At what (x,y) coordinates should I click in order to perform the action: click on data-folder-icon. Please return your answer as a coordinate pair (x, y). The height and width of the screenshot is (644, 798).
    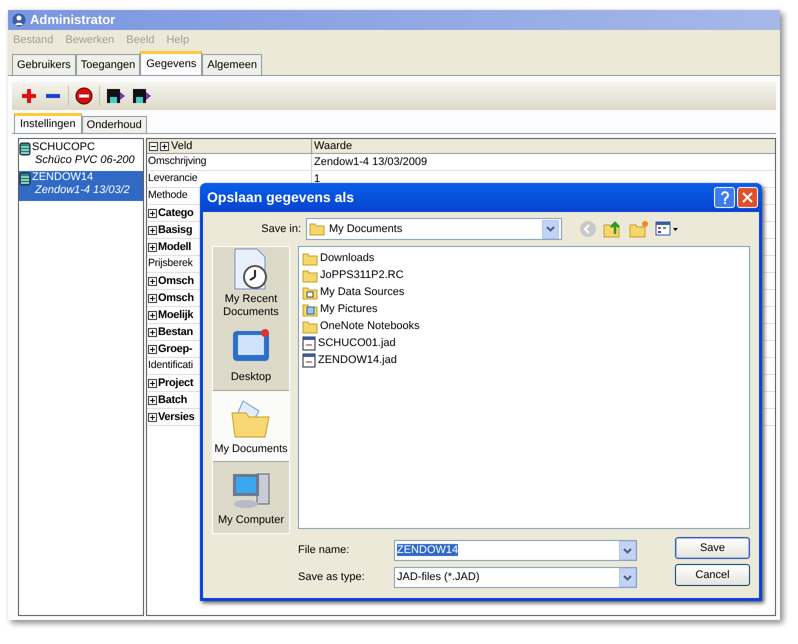
    Looking at the image, I should click on (310, 293).